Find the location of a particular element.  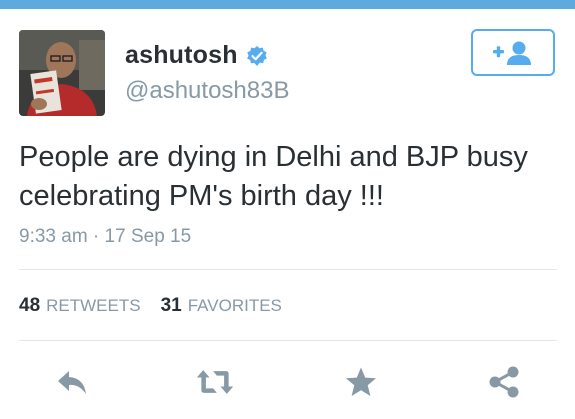

favorites-count: 31 is located at coordinates (171, 305).